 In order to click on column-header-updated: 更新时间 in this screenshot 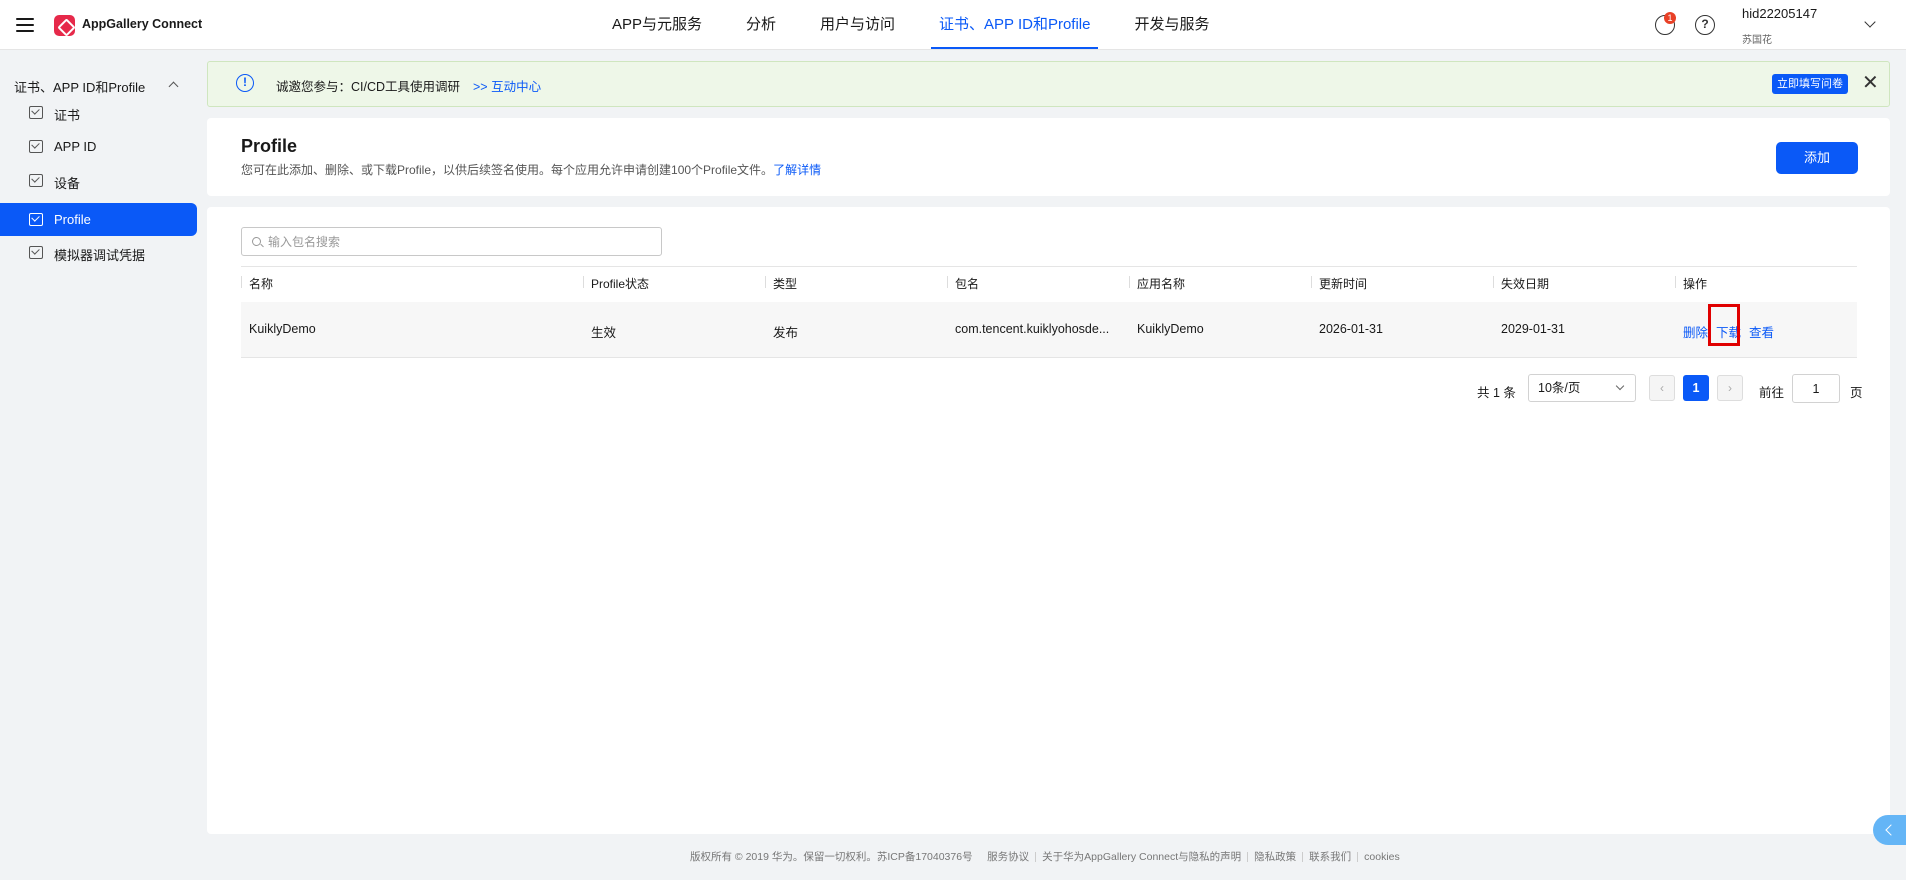, I will do `click(1339, 283)`.